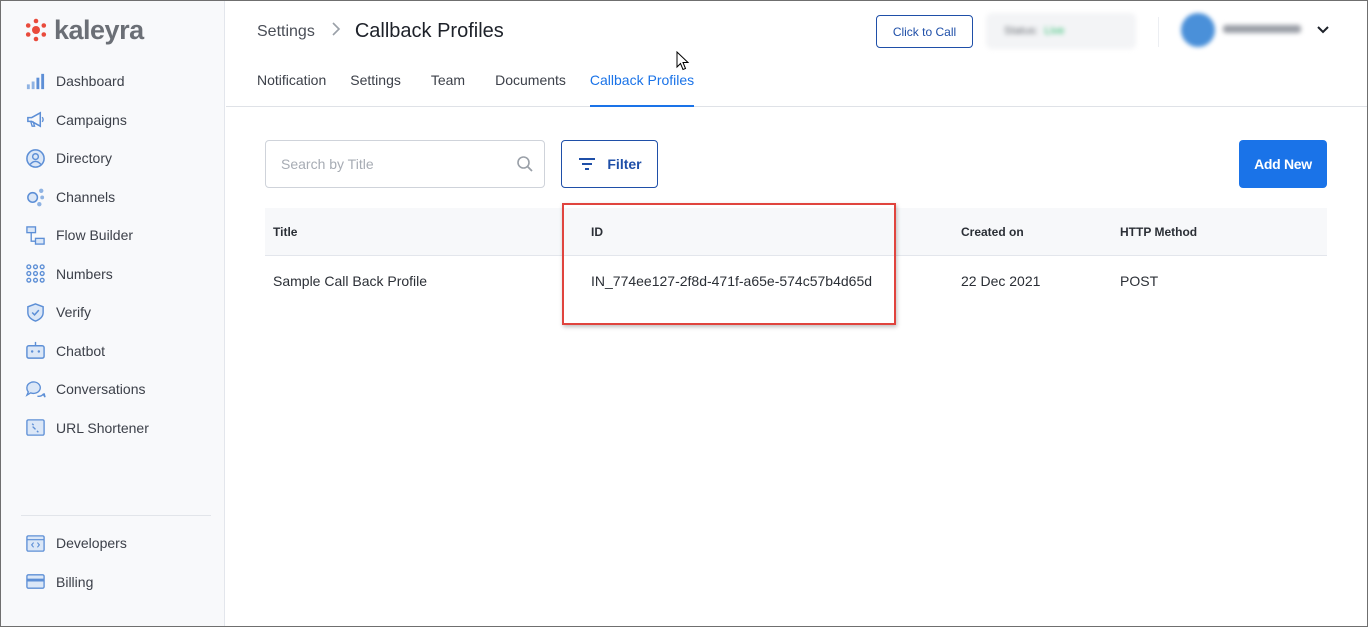 The width and height of the screenshot is (1368, 627). Describe the element at coordinates (102, 427) in the screenshot. I see `sidebar-item-label: URL Shortener` at that location.